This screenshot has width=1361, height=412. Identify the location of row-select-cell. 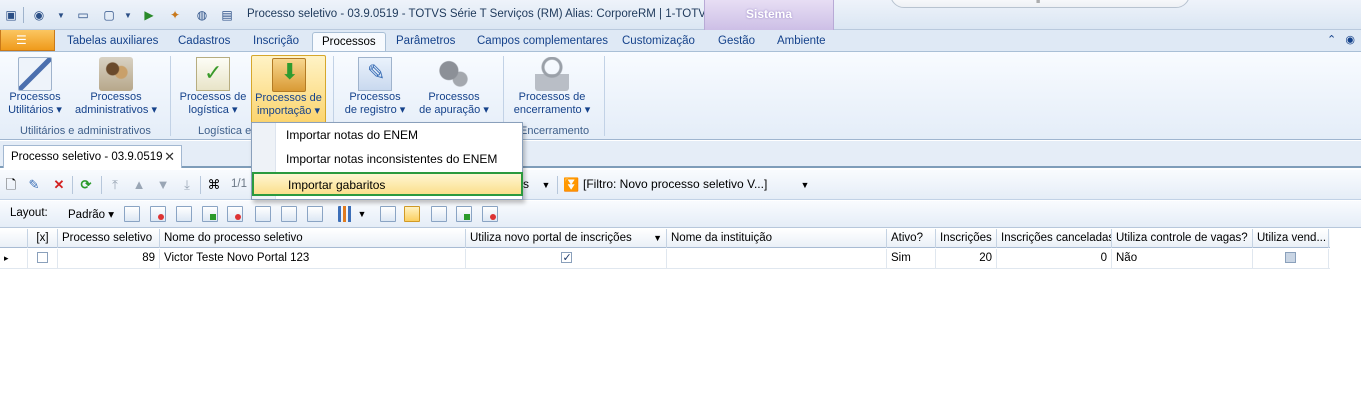
(43, 259).